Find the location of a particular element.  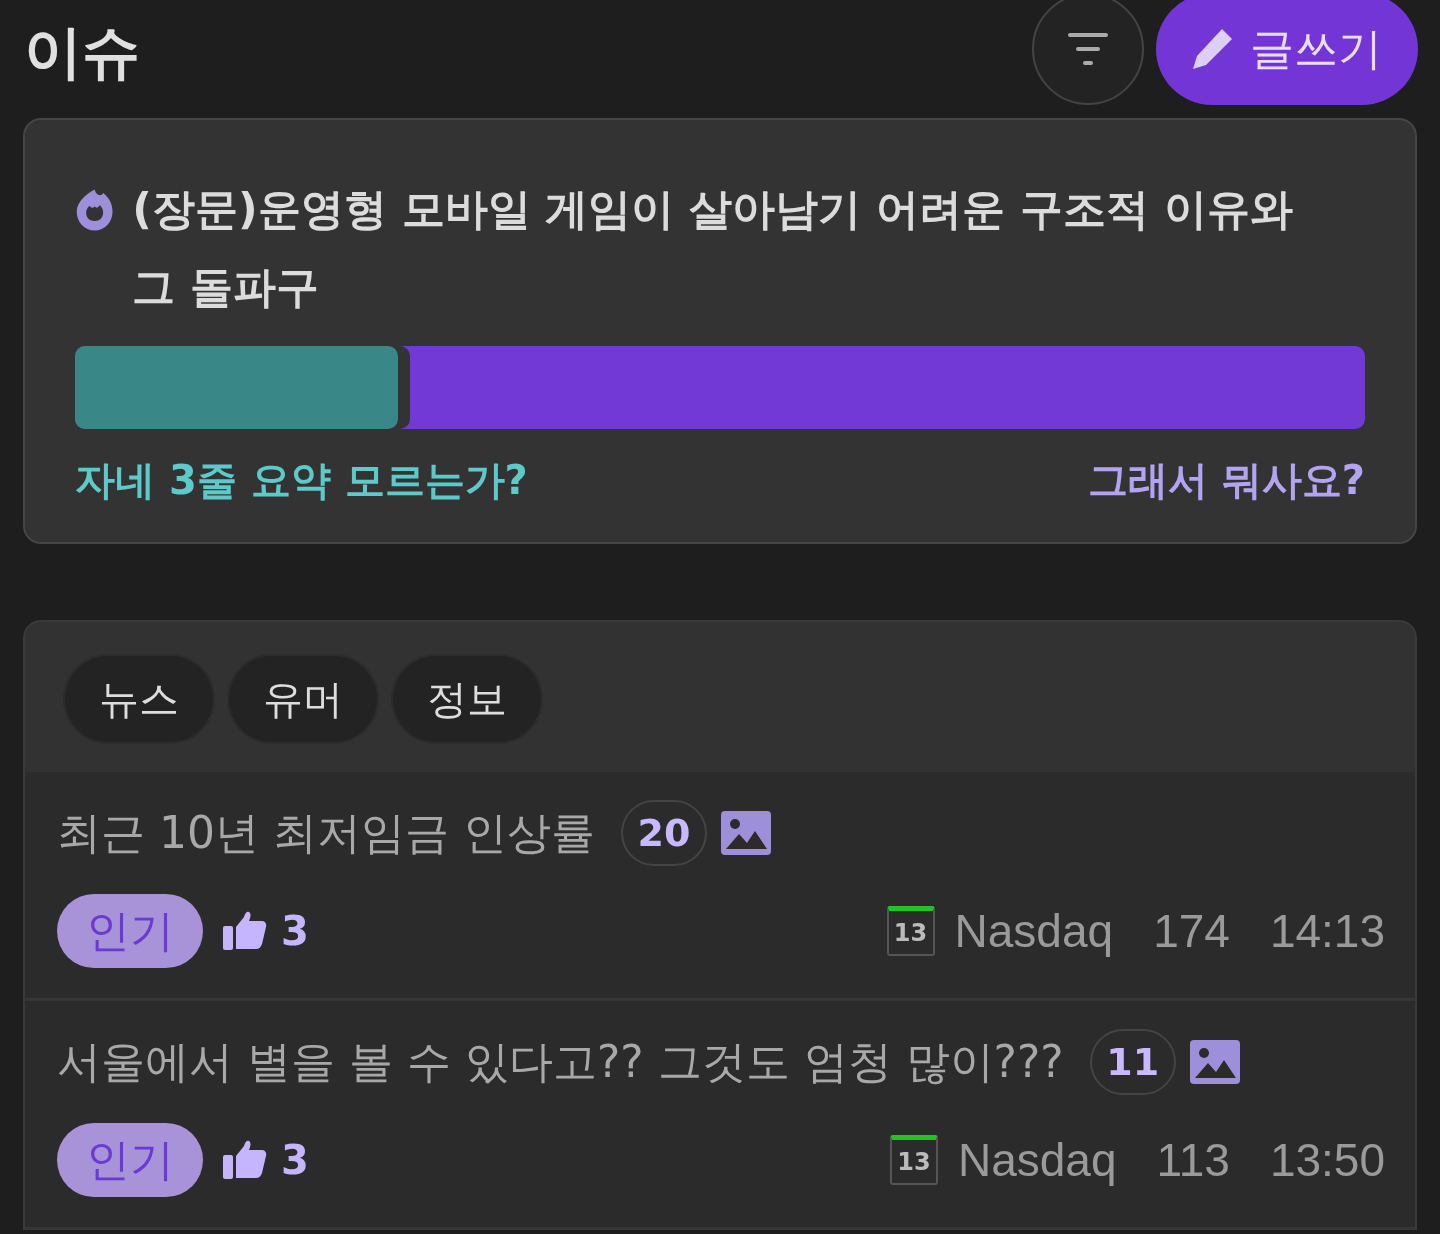

category-tab: 뉴스 is located at coordinates (139, 699).